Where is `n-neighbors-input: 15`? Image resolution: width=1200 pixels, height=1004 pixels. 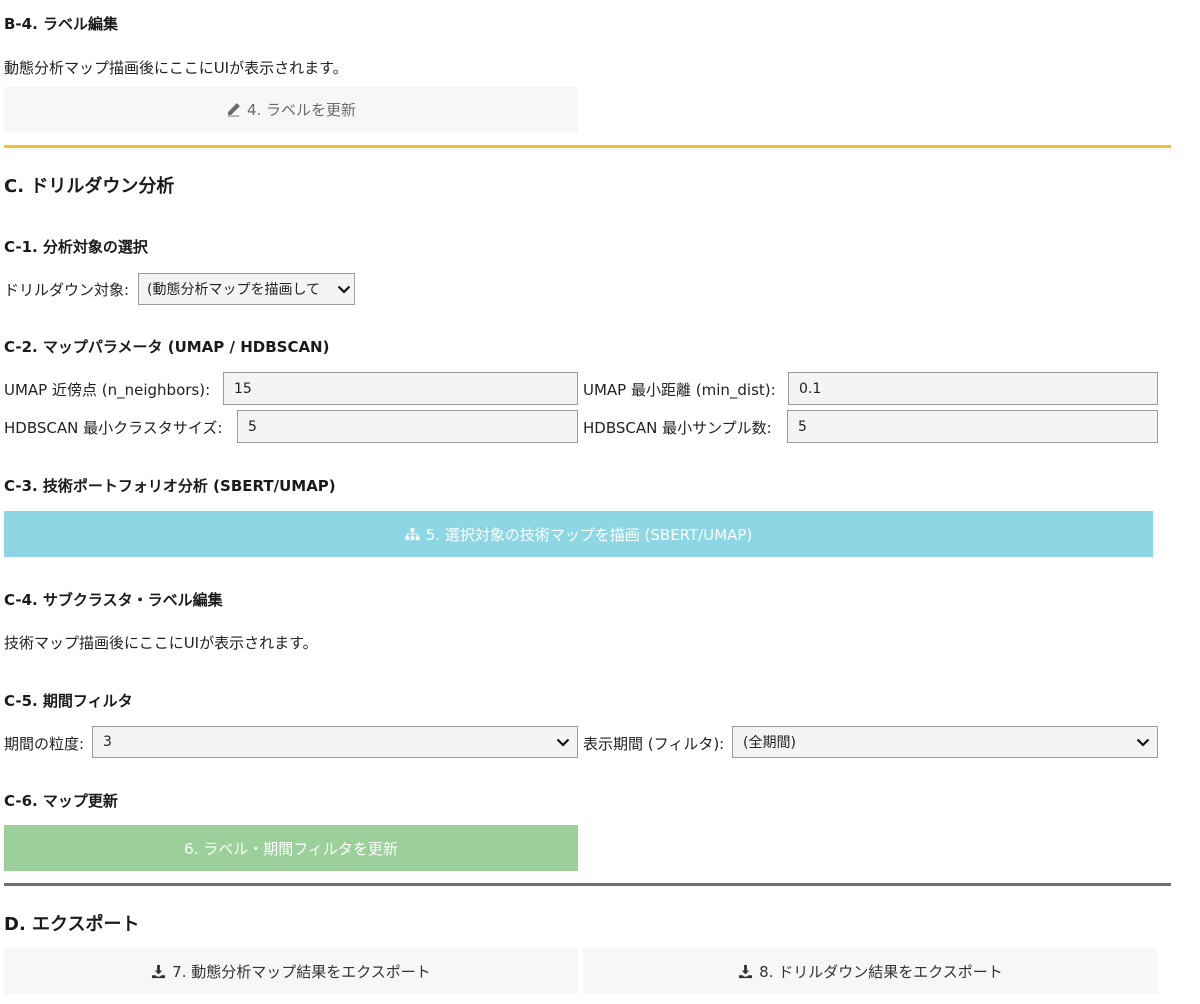
n-neighbors-input: 15 is located at coordinates (400, 388).